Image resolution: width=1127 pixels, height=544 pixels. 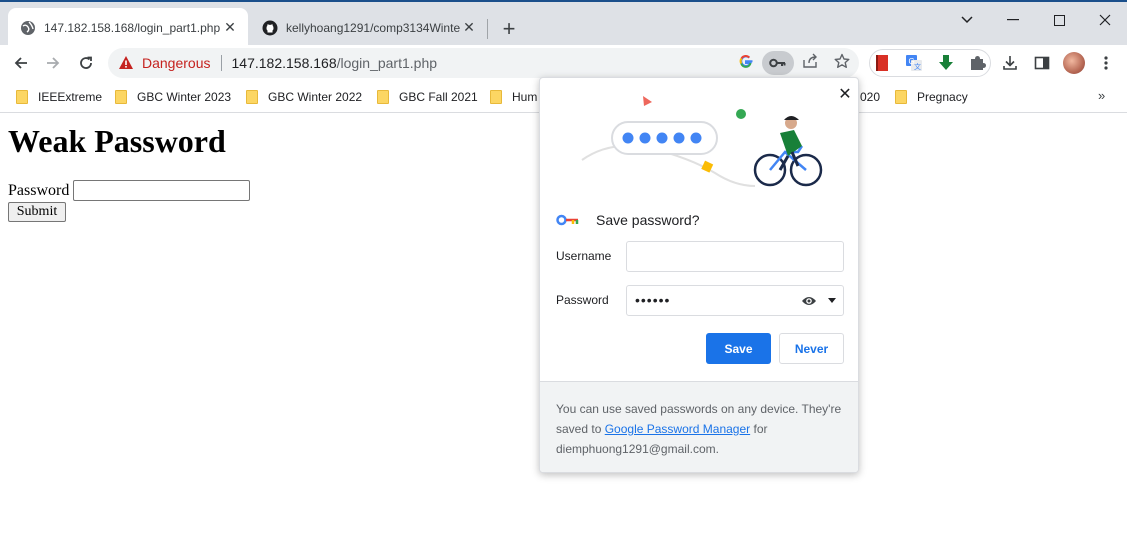 I want to click on forward-arrow-icon, so click(x=53, y=63).